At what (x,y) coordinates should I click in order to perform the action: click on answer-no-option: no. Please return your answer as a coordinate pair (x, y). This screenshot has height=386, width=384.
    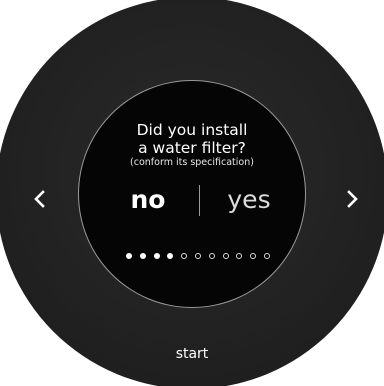
    Looking at the image, I should click on (148, 200).